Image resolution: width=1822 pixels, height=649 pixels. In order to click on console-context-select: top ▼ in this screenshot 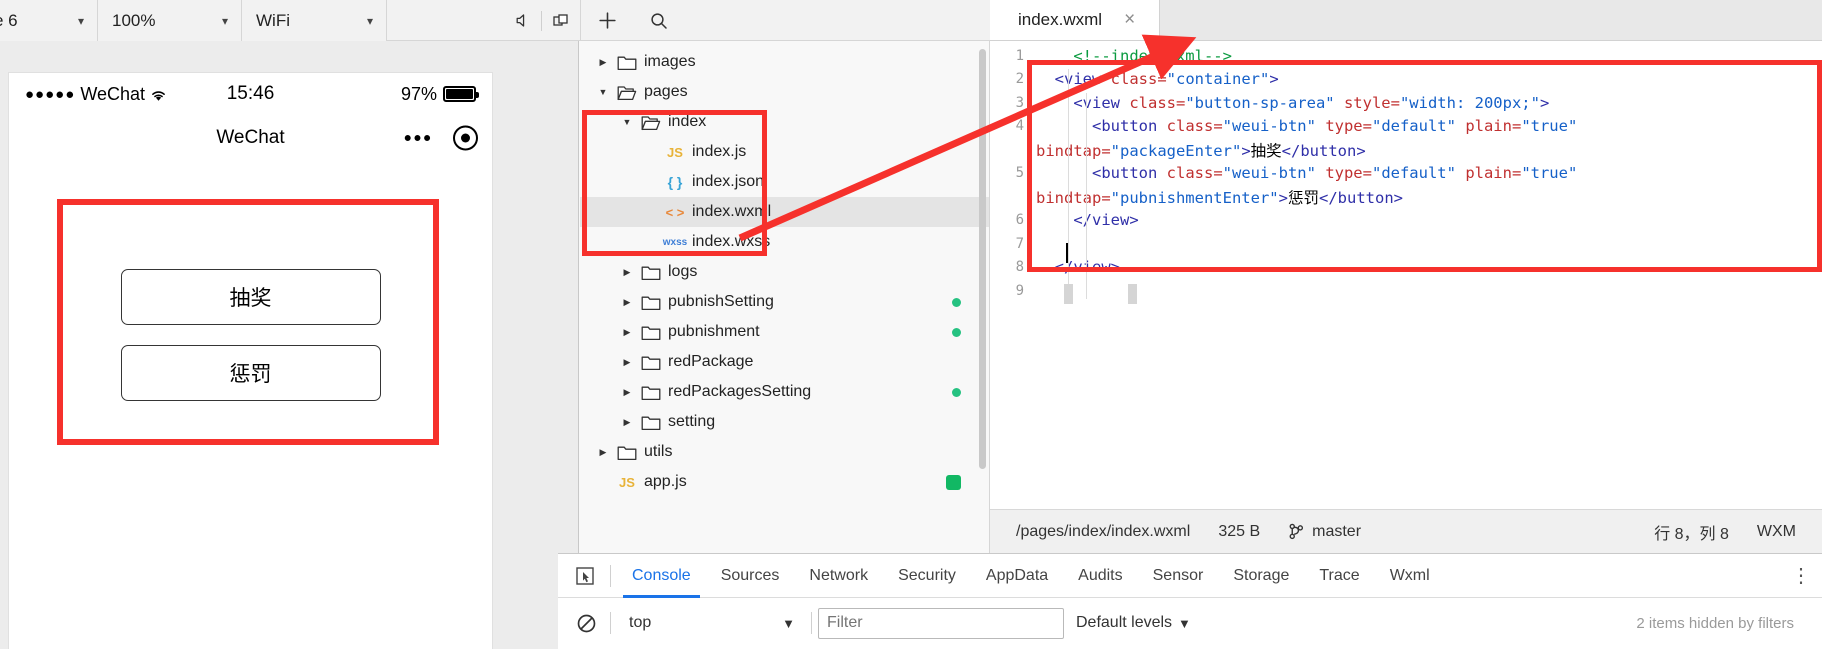, I will do `click(711, 623)`.